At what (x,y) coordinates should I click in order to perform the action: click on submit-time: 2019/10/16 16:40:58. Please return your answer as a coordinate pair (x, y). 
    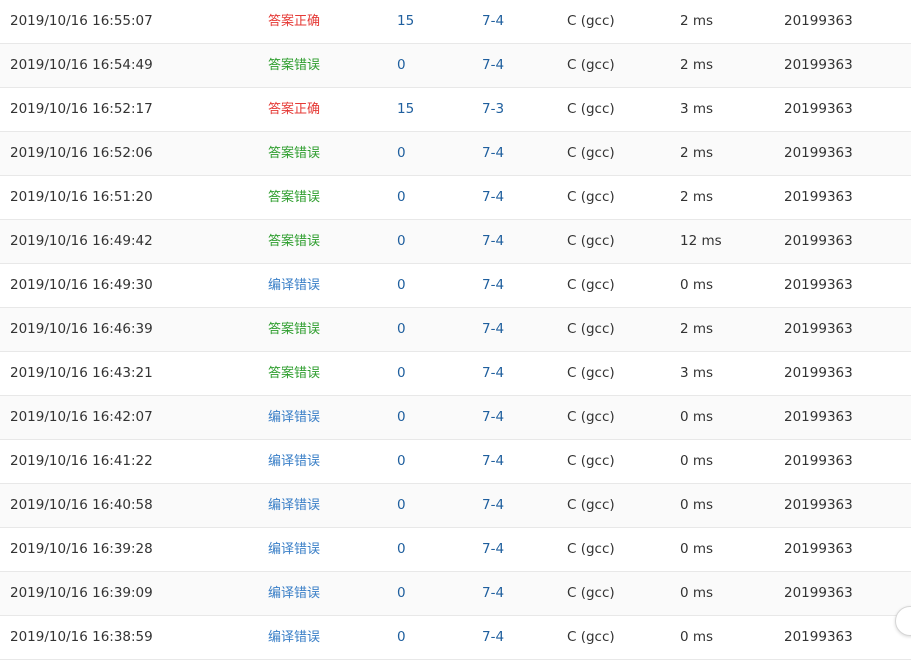
    Looking at the image, I should click on (81, 505).